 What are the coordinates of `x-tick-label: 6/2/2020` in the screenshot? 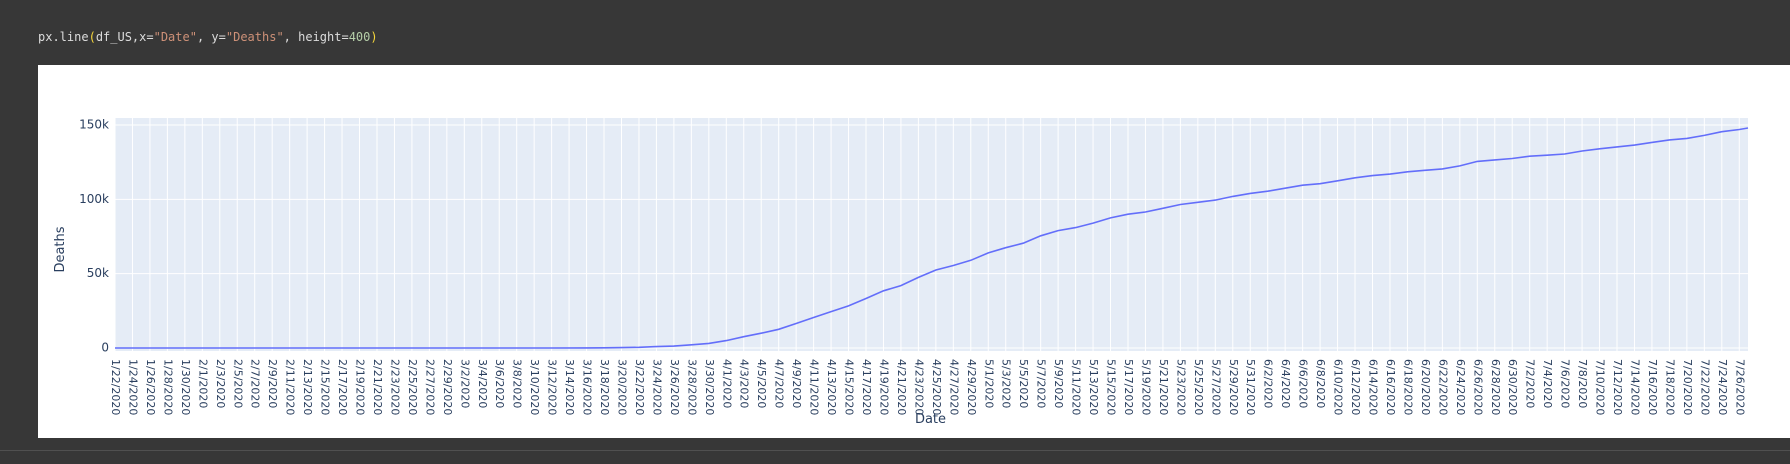 It's located at (1268, 383).